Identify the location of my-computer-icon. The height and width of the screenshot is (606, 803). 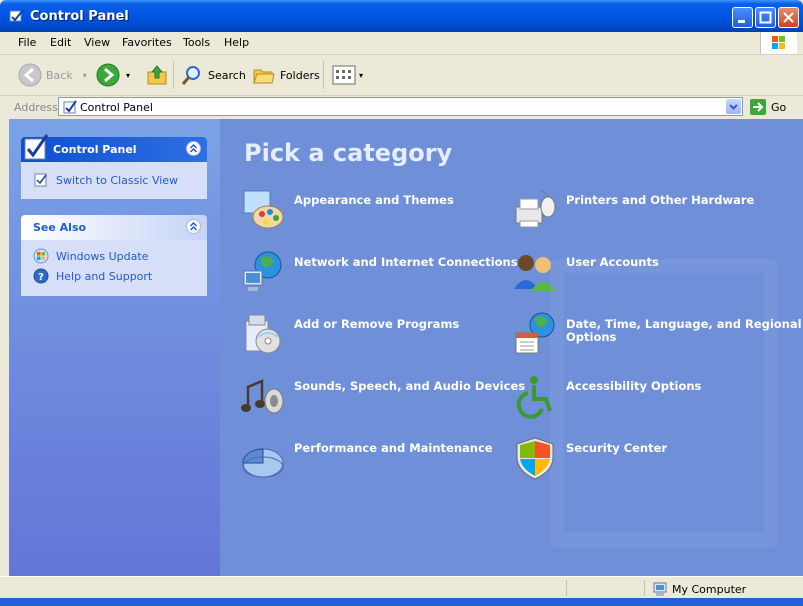
(660, 589).